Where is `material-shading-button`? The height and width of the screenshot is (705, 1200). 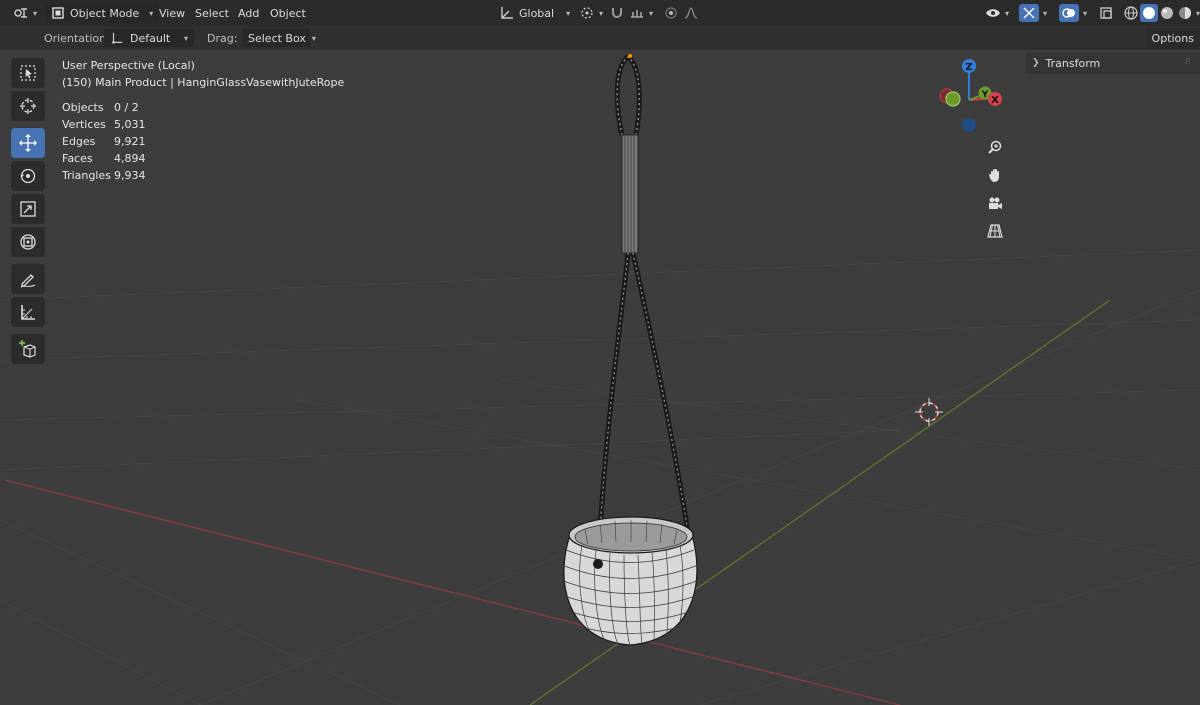 material-shading-button is located at coordinates (1167, 13).